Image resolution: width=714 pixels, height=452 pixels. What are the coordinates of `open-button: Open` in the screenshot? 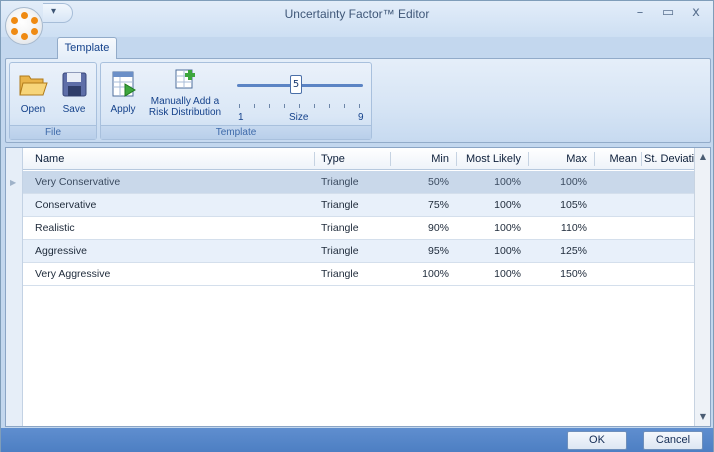 It's located at (33, 91).